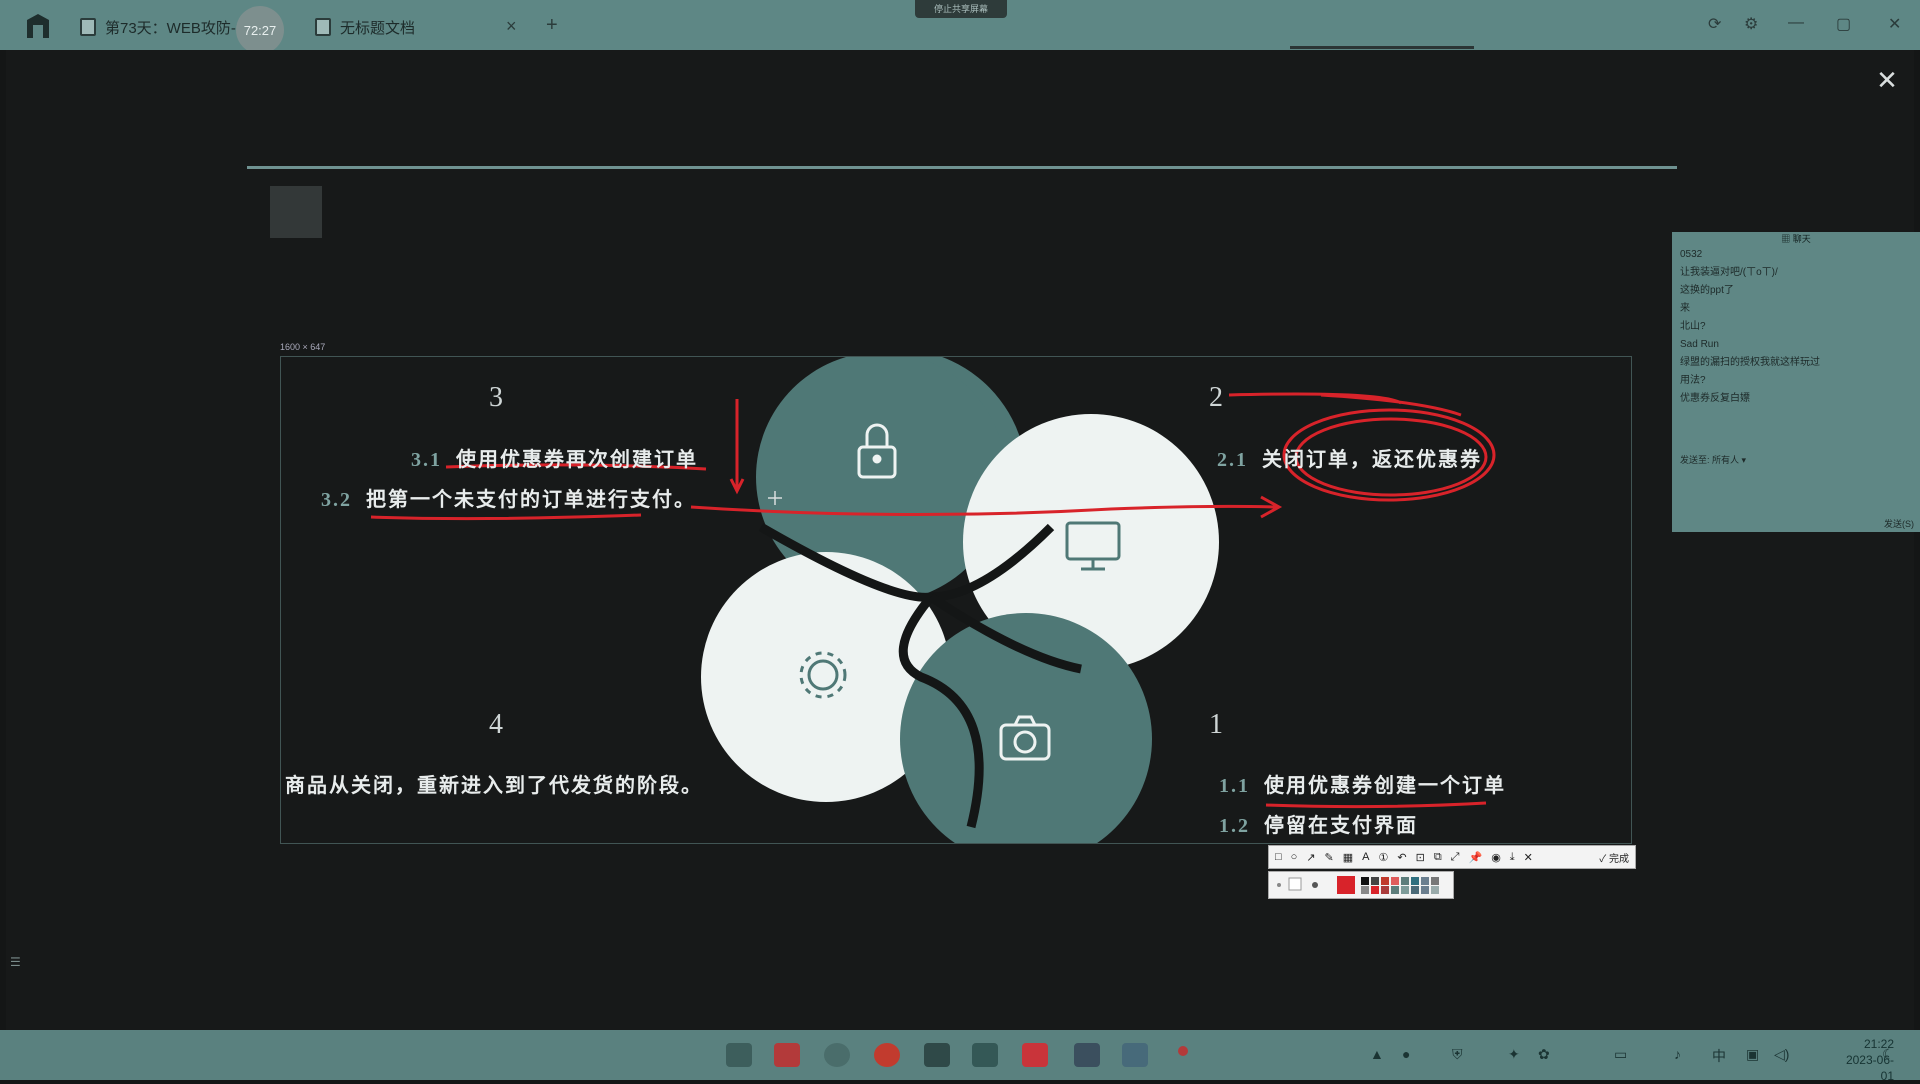 The image size is (1920, 1084). What do you see at coordinates (1751, 24) in the screenshot?
I see `settings-icon: ⚙` at bounding box center [1751, 24].